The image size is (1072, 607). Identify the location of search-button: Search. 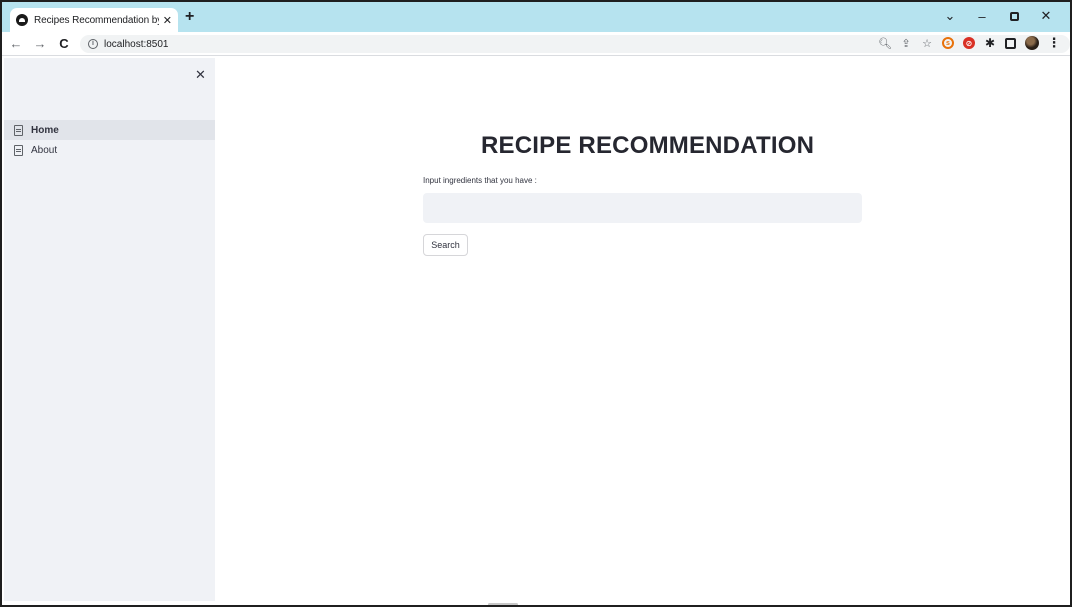
(445, 245).